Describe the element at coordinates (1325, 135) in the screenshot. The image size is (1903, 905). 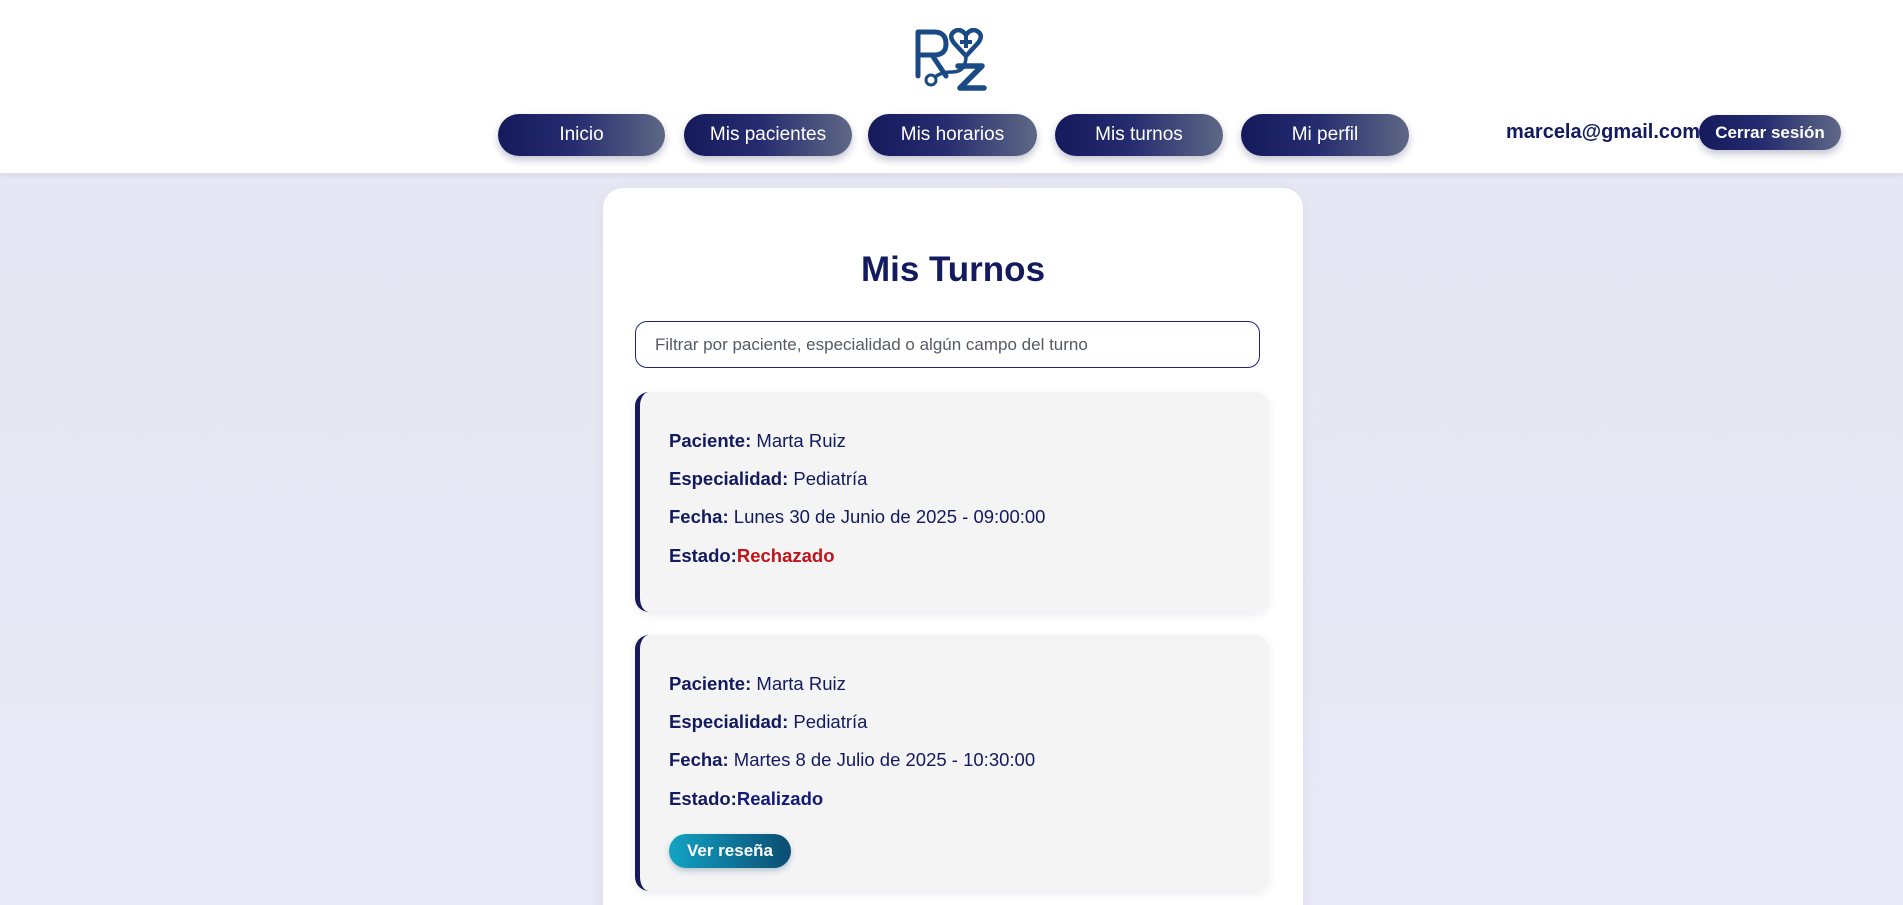
I see `nav-mi-perfil: Mi perfil` at that location.